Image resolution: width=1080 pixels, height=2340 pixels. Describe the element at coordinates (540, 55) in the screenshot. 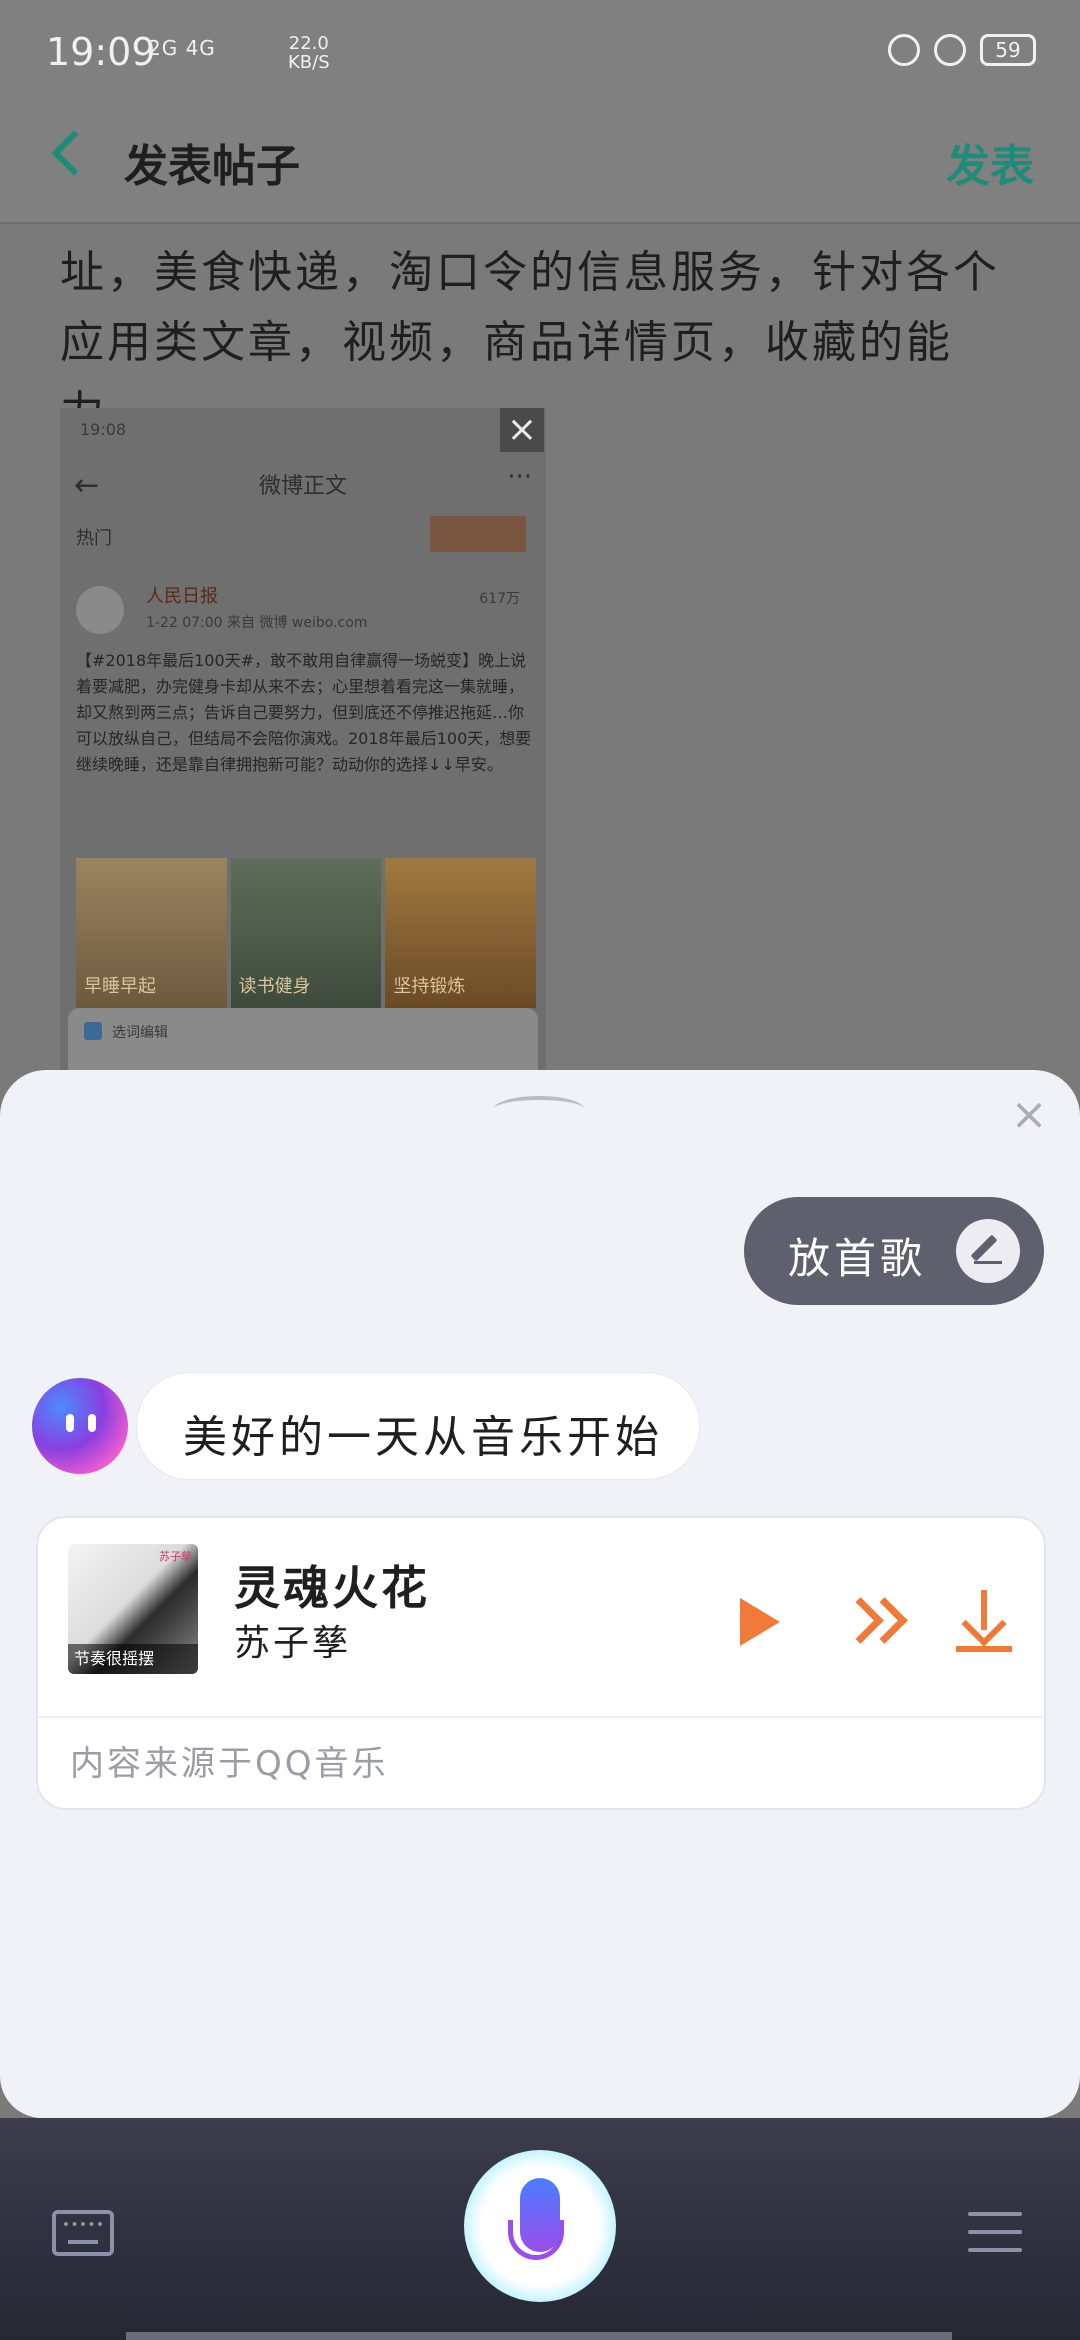

I see `status-bar: 19:09 2G 4G 22.0 KB/S 59` at that location.